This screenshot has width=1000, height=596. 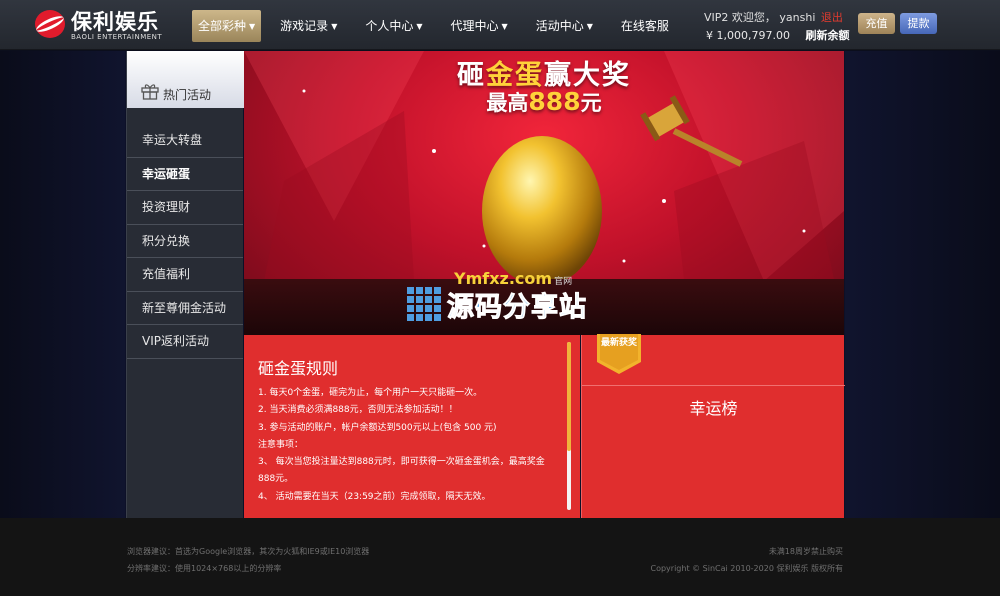 What do you see at coordinates (62, 284) in the screenshot?
I see `bg-left` at bounding box center [62, 284].